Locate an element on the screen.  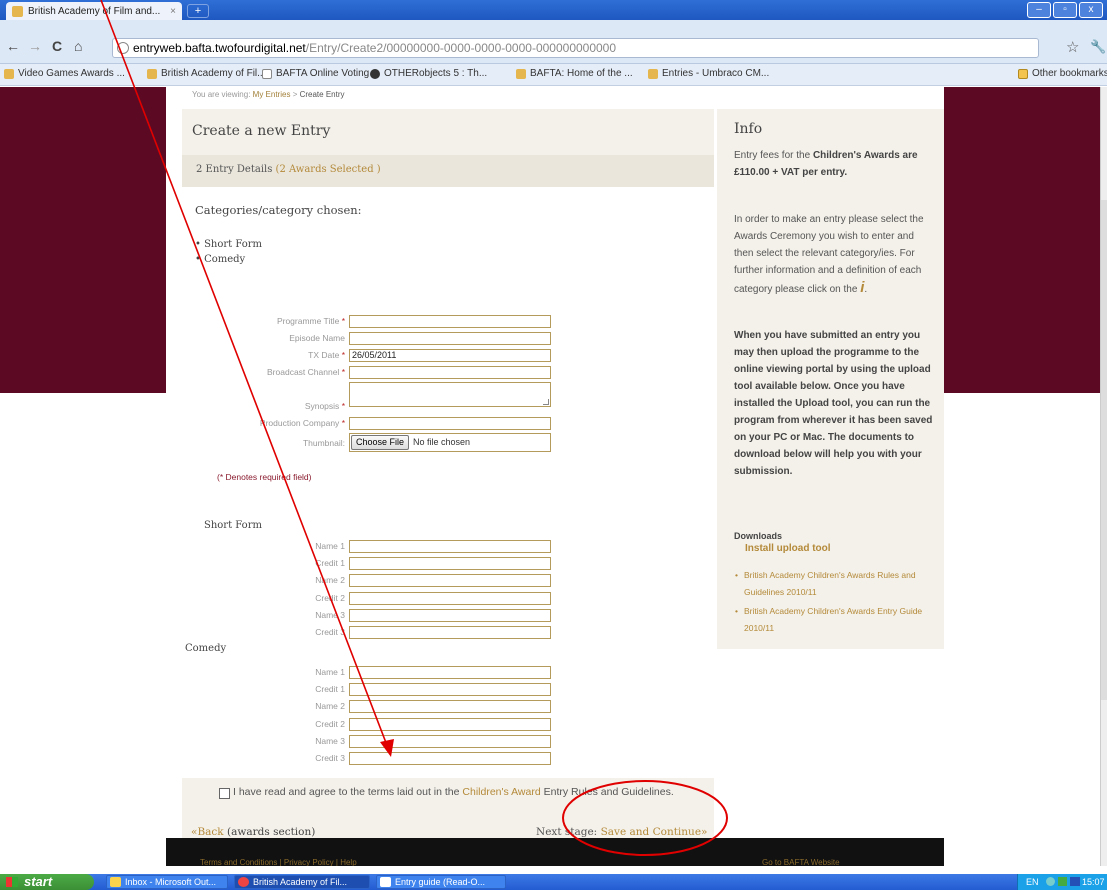
short-form-credit-3-input is located at coordinates (450, 632).